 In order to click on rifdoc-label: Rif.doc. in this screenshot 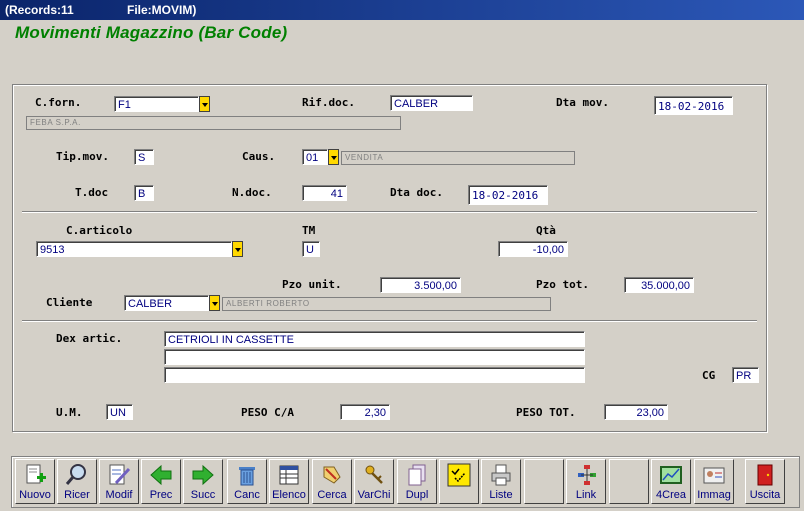, I will do `click(328, 102)`.